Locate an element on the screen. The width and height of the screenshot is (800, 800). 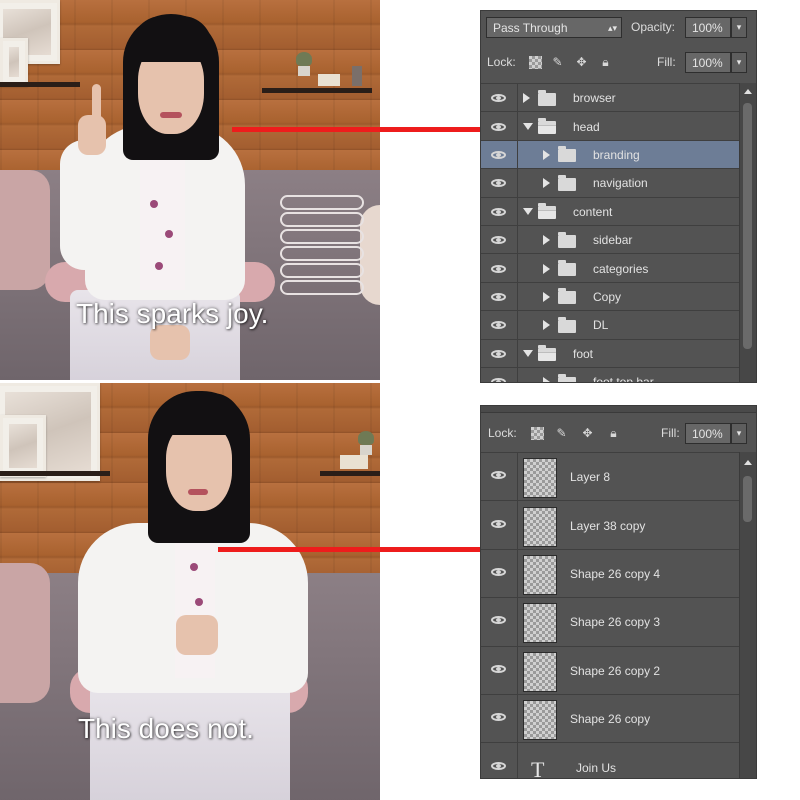
raised-finger is located at coordinates (96, 103).